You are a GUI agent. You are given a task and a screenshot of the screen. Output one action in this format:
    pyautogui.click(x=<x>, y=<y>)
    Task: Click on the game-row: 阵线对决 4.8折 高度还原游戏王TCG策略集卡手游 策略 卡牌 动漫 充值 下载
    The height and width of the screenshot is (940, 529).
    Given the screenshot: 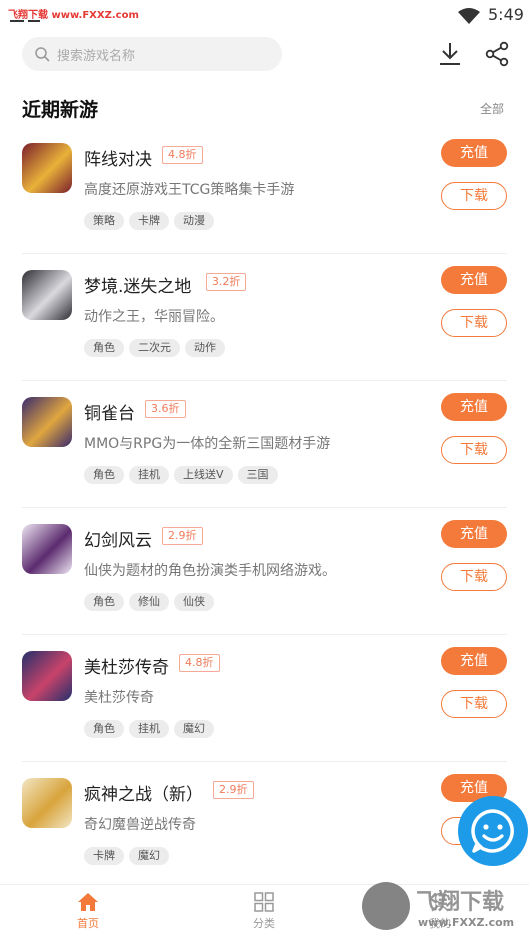 What is the action you would take?
    pyautogui.click(x=264, y=190)
    